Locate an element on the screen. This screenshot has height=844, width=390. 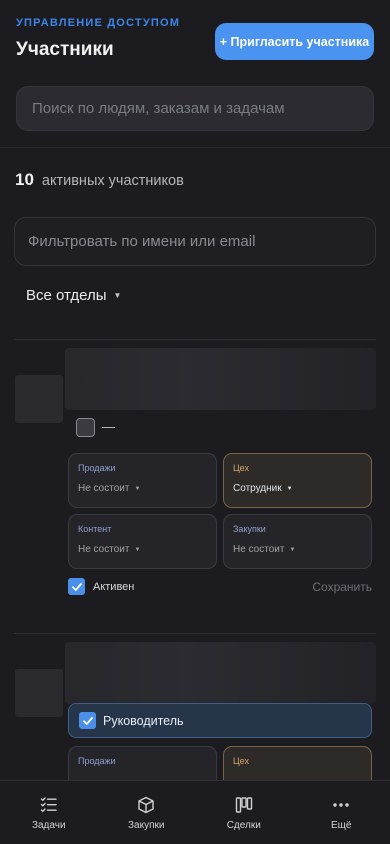
role-dept-label: Закупки is located at coordinates (249, 529).